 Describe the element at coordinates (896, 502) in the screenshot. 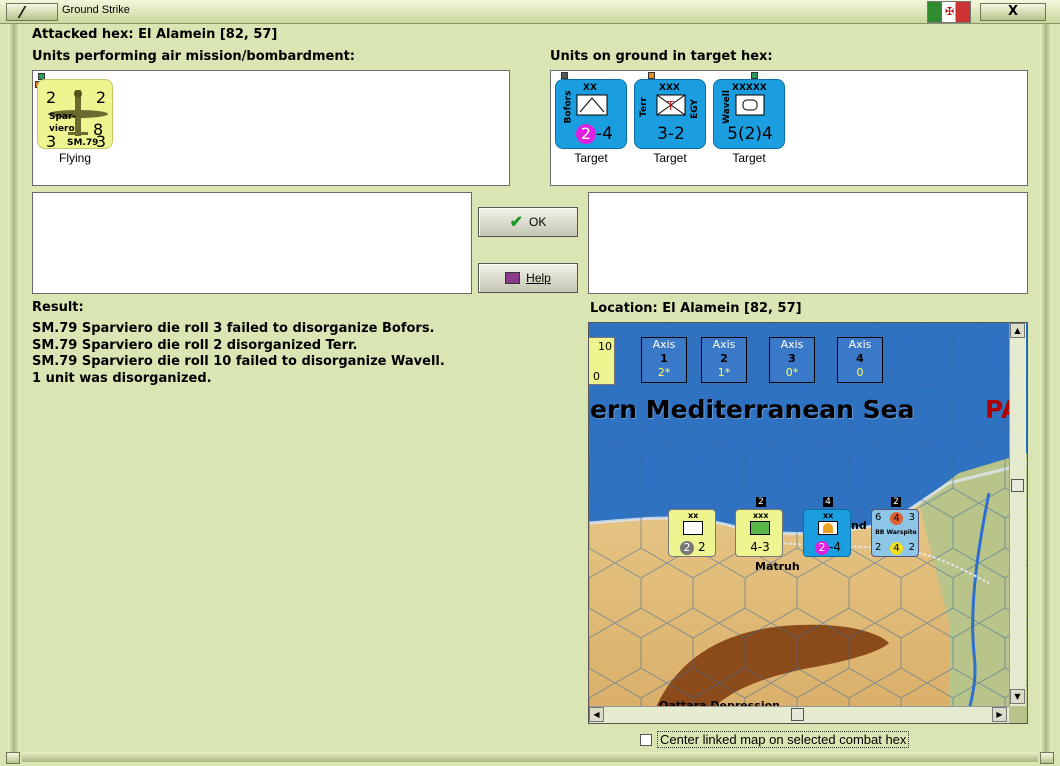

I see `stack-count: 2` at that location.